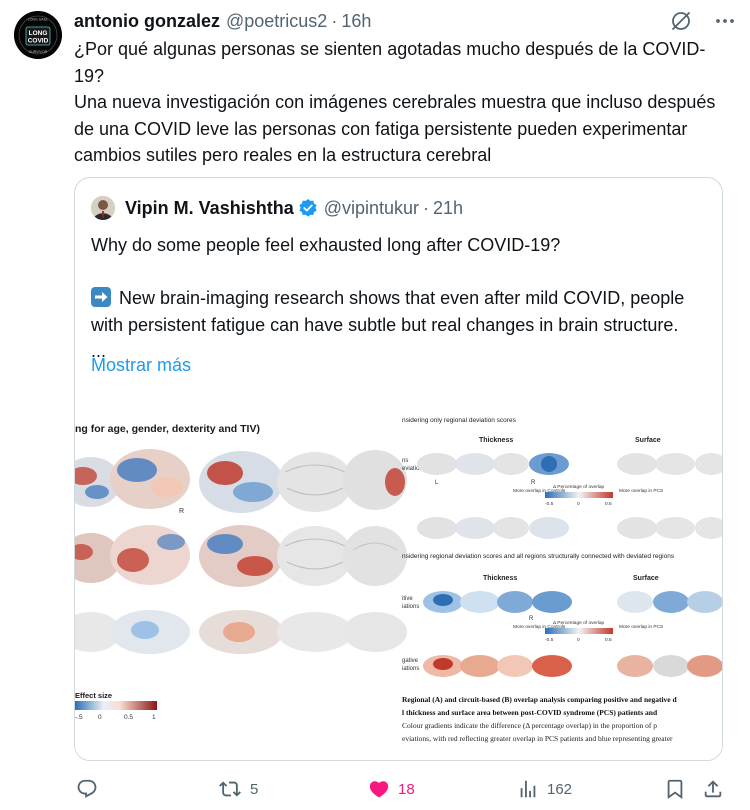 The image size is (750, 810). Describe the element at coordinates (38, 41) in the screenshot. I see `avatar-line2: COVID` at that location.